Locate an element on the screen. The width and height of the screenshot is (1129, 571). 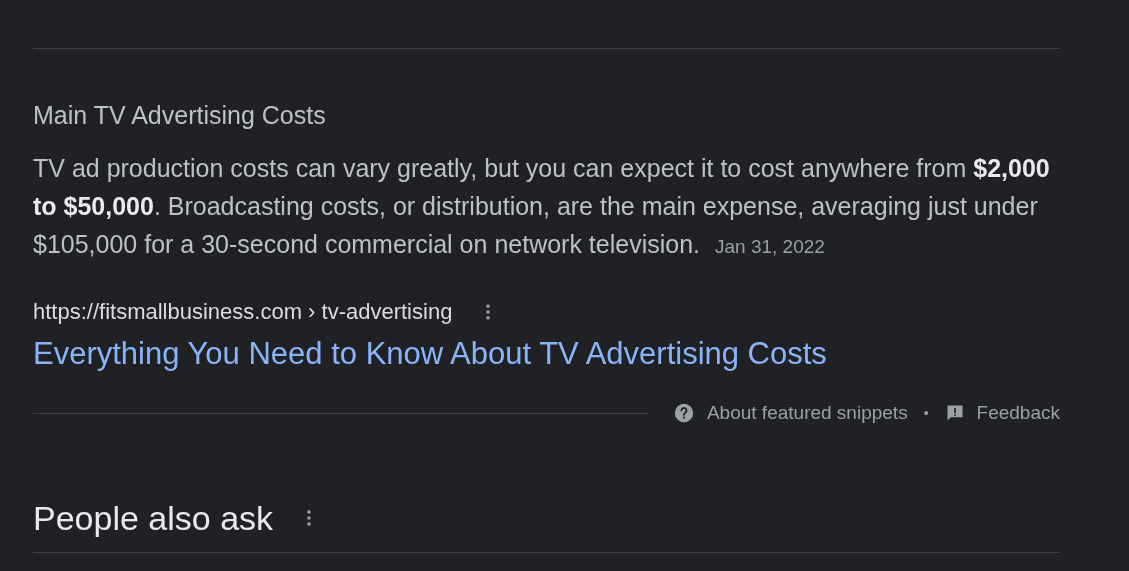
help-icon is located at coordinates (683, 413).